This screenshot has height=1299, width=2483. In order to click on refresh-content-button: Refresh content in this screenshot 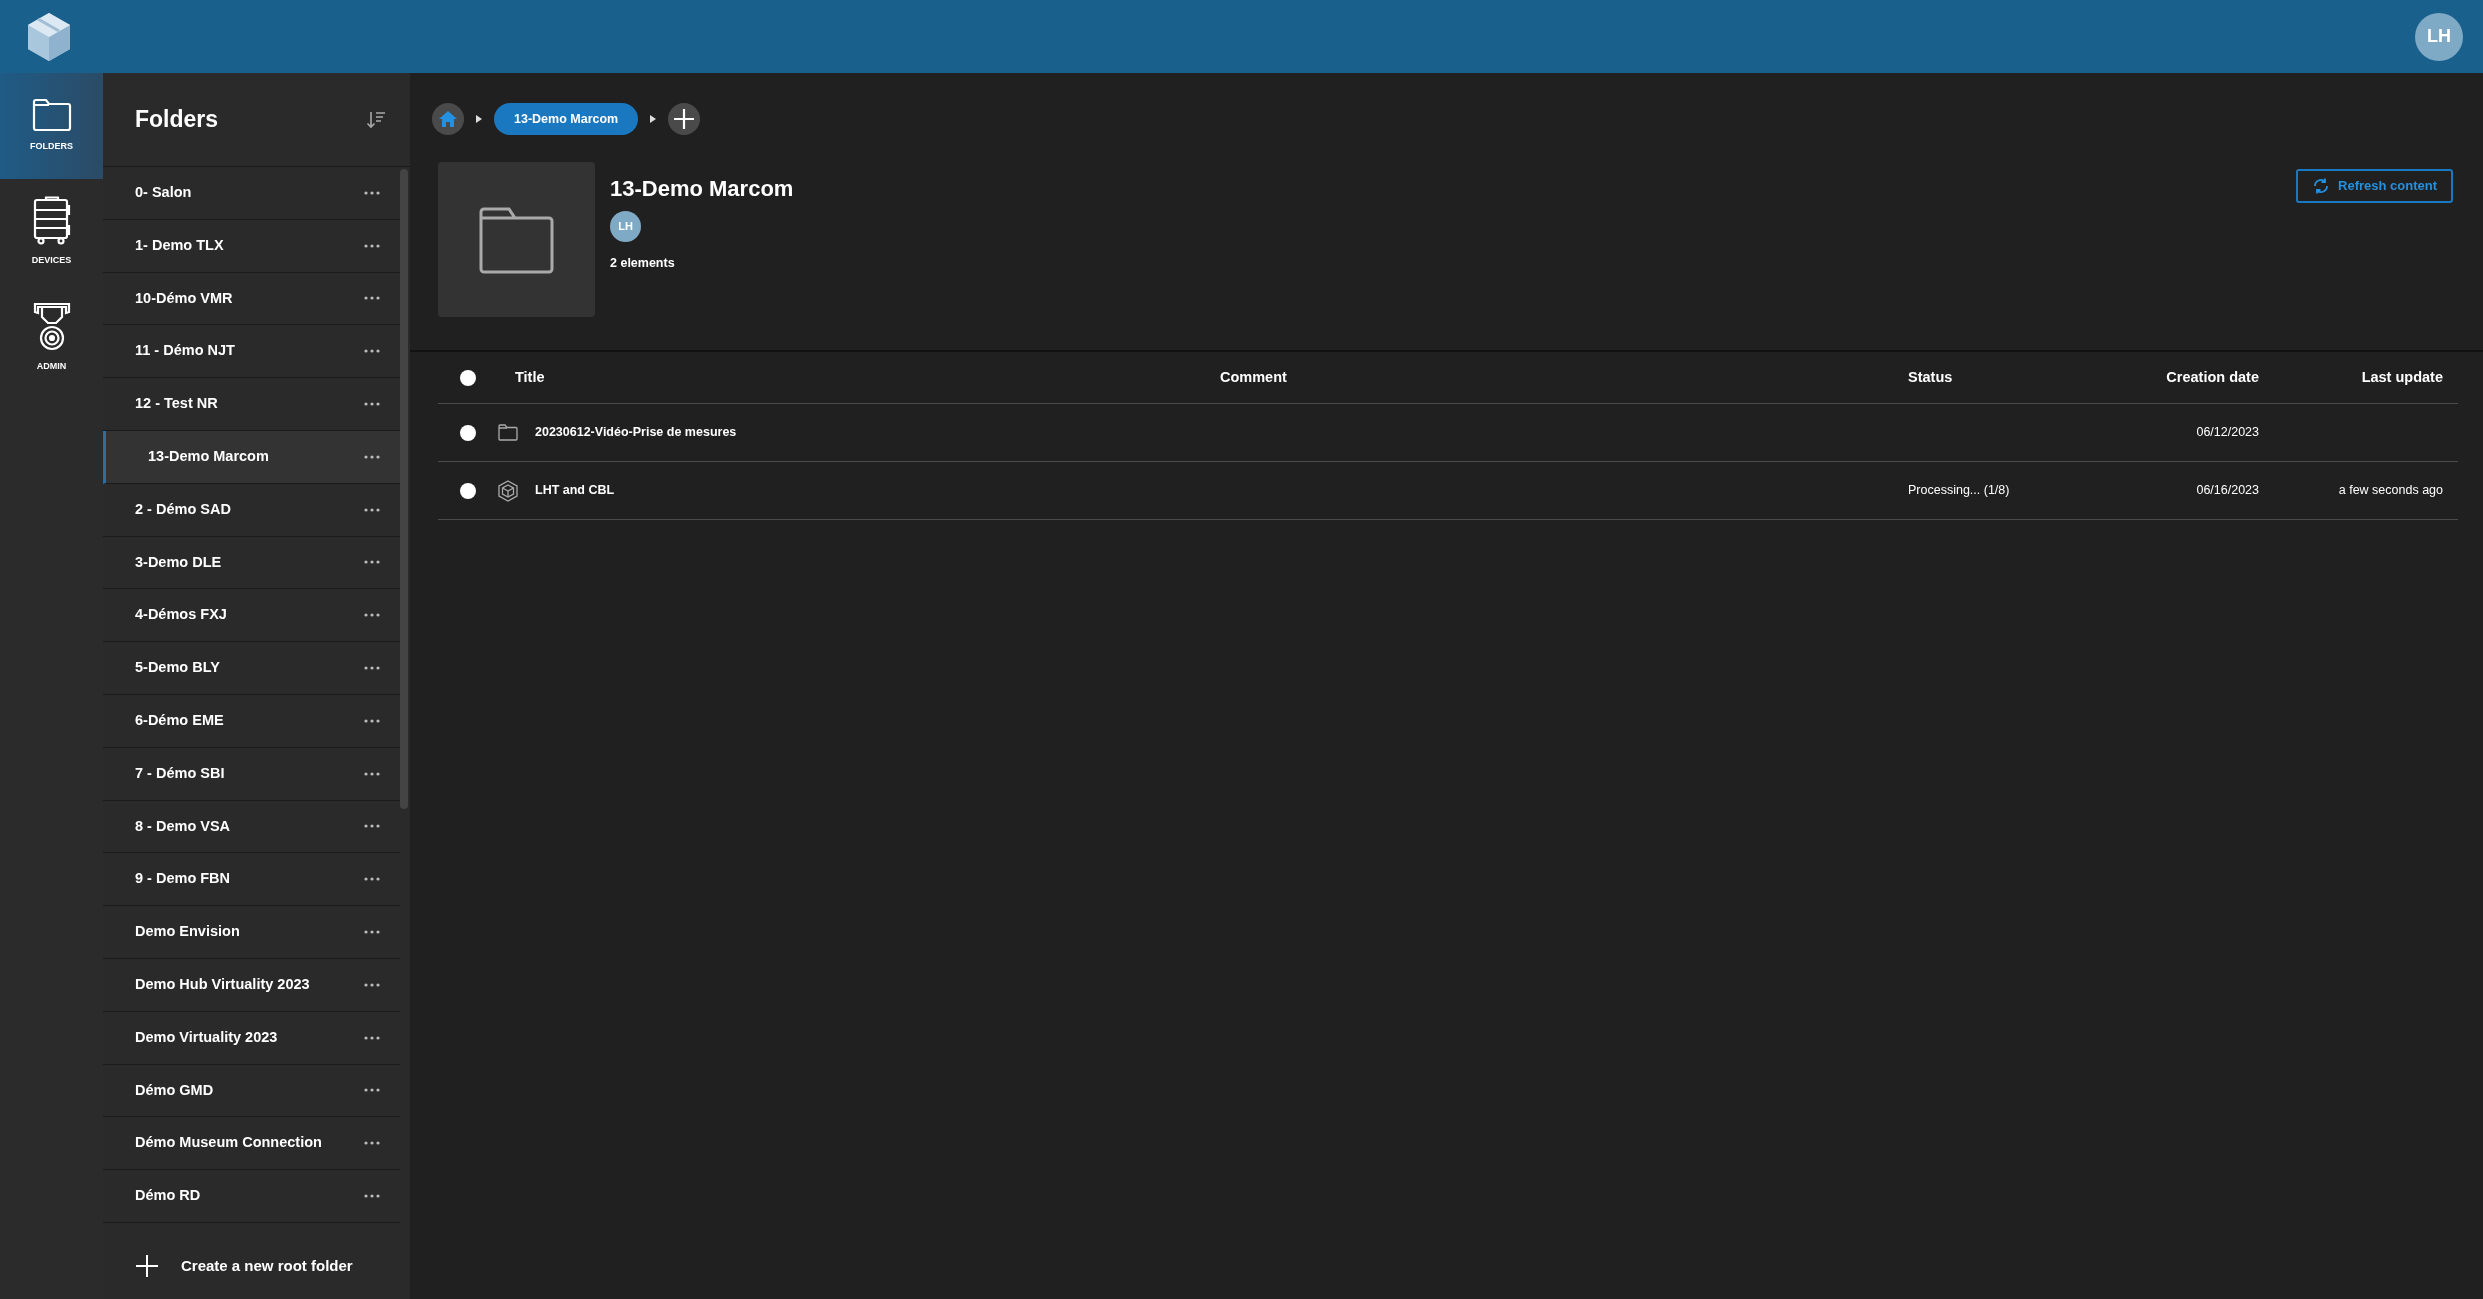, I will do `click(2374, 186)`.